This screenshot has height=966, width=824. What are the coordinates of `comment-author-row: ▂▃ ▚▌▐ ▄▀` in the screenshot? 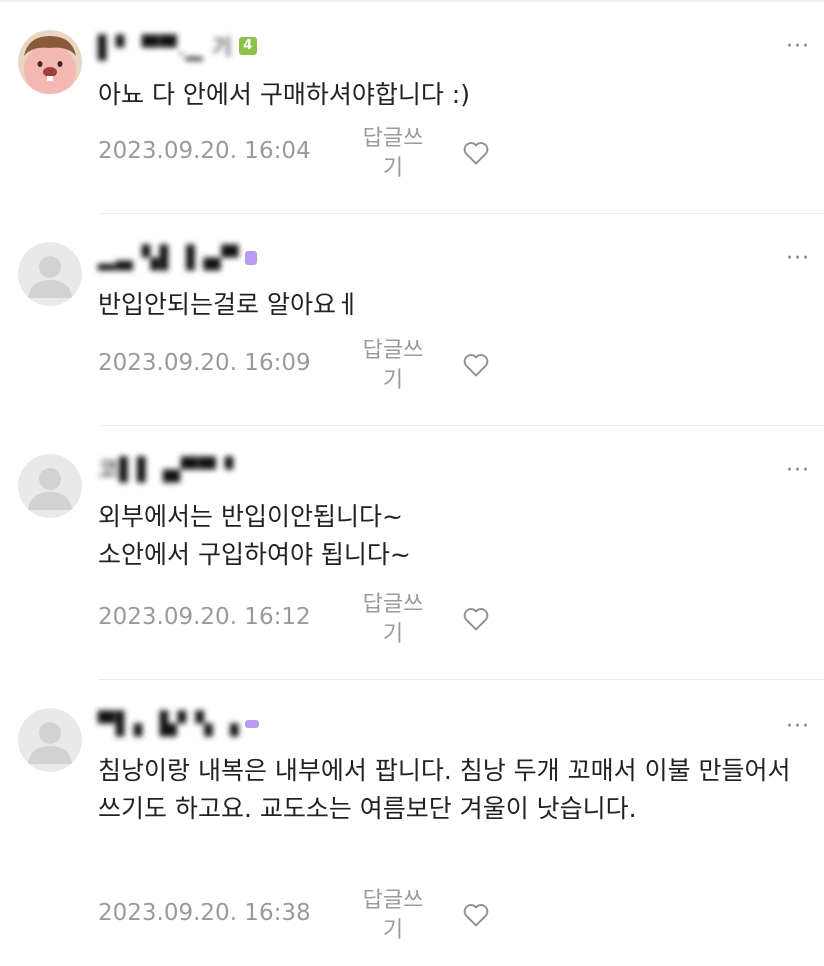 It's located at (178, 258).